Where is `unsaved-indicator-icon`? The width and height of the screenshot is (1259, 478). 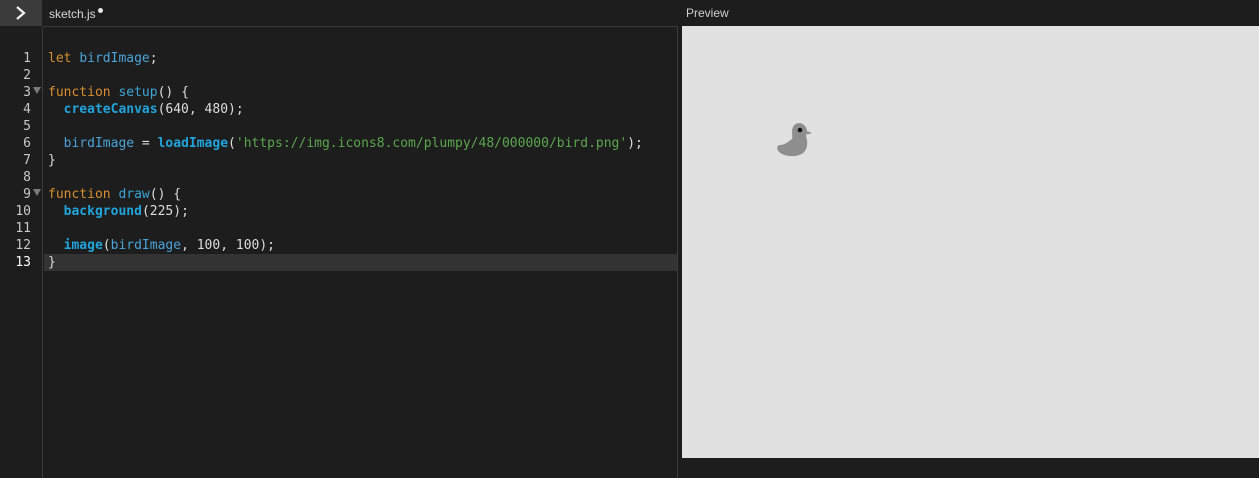
unsaved-indicator-icon is located at coordinates (100, 10).